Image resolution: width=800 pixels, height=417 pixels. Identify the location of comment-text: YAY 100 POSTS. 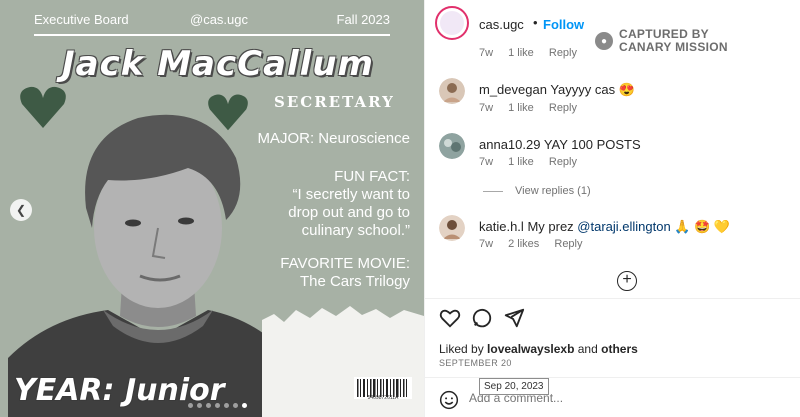
(592, 144).